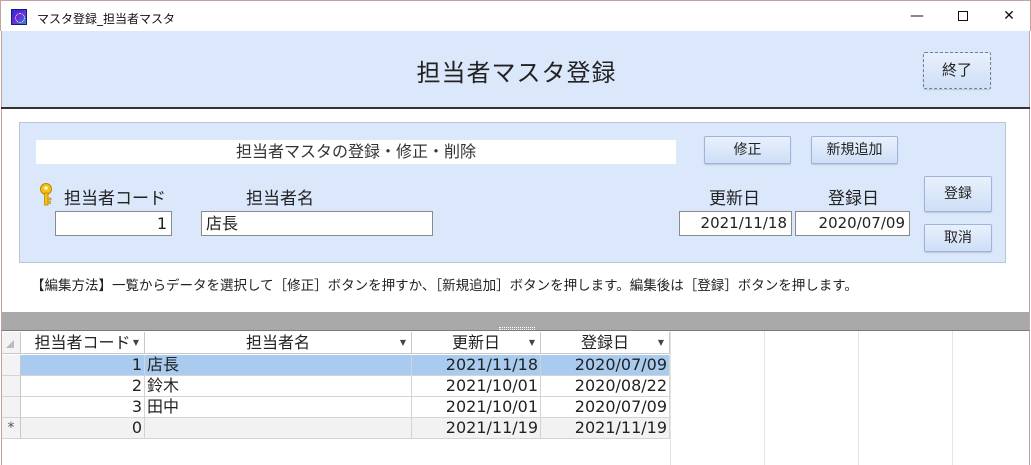 The width and height of the screenshot is (1031, 465). Describe the element at coordinates (854, 150) in the screenshot. I see `new-button: 新規追加` at that location.